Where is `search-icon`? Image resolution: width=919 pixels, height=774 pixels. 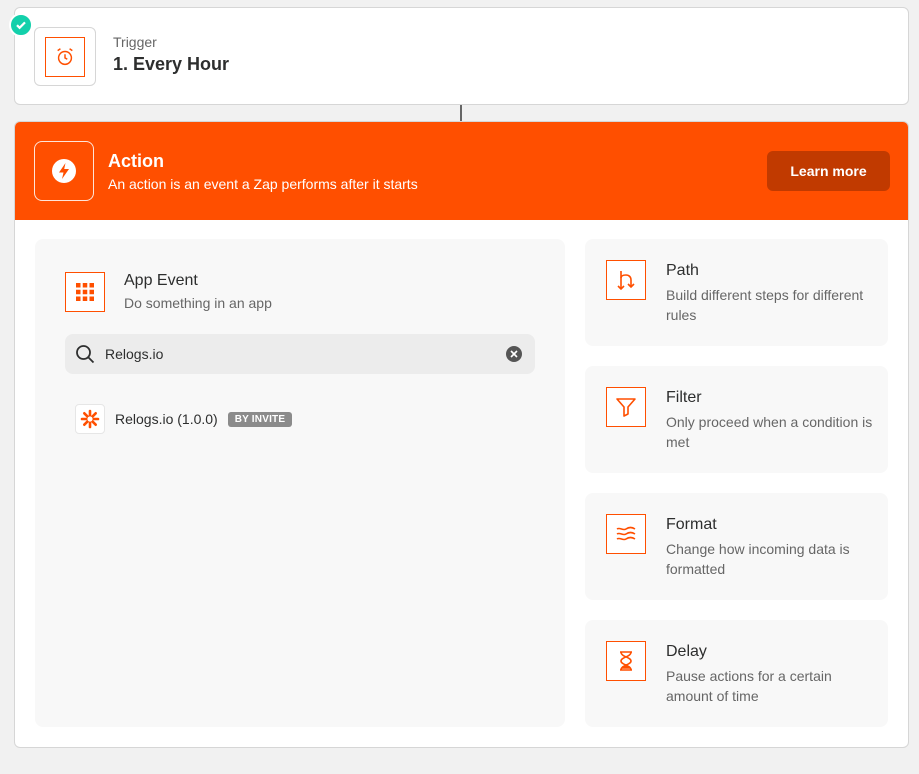
search-icon is located at coordinates (85, 356).